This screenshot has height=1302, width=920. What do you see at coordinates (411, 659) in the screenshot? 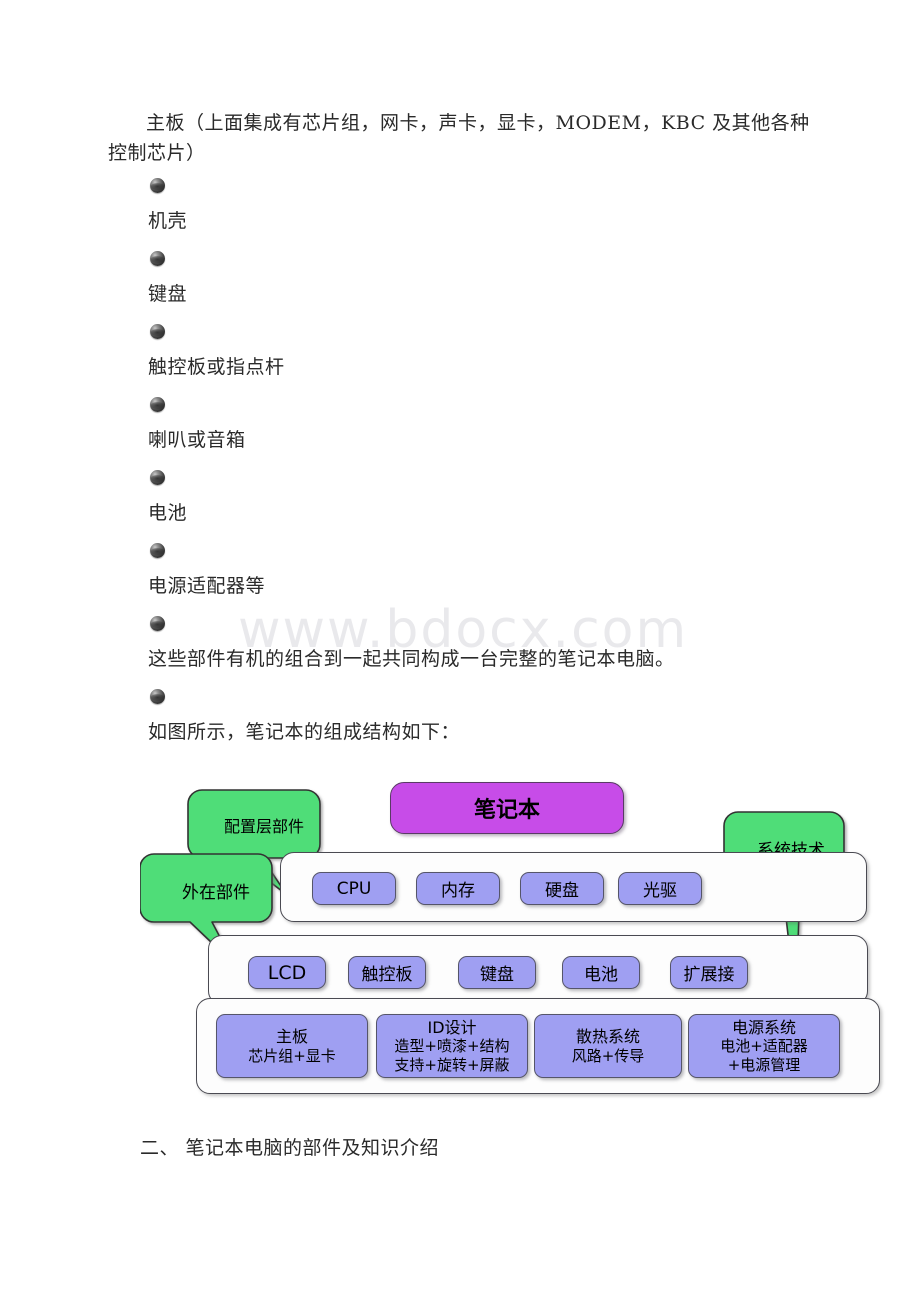
I see `list-item: 这些部件有机的组合到一起共同构成一台完整的笔记本电脑。` at bounding box center [411, 659].